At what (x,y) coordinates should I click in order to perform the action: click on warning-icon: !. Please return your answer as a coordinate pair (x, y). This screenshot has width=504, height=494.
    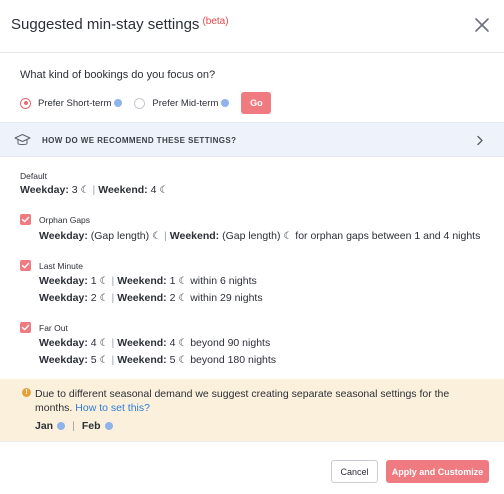
    Looking at the image, I should click on (26, 392).